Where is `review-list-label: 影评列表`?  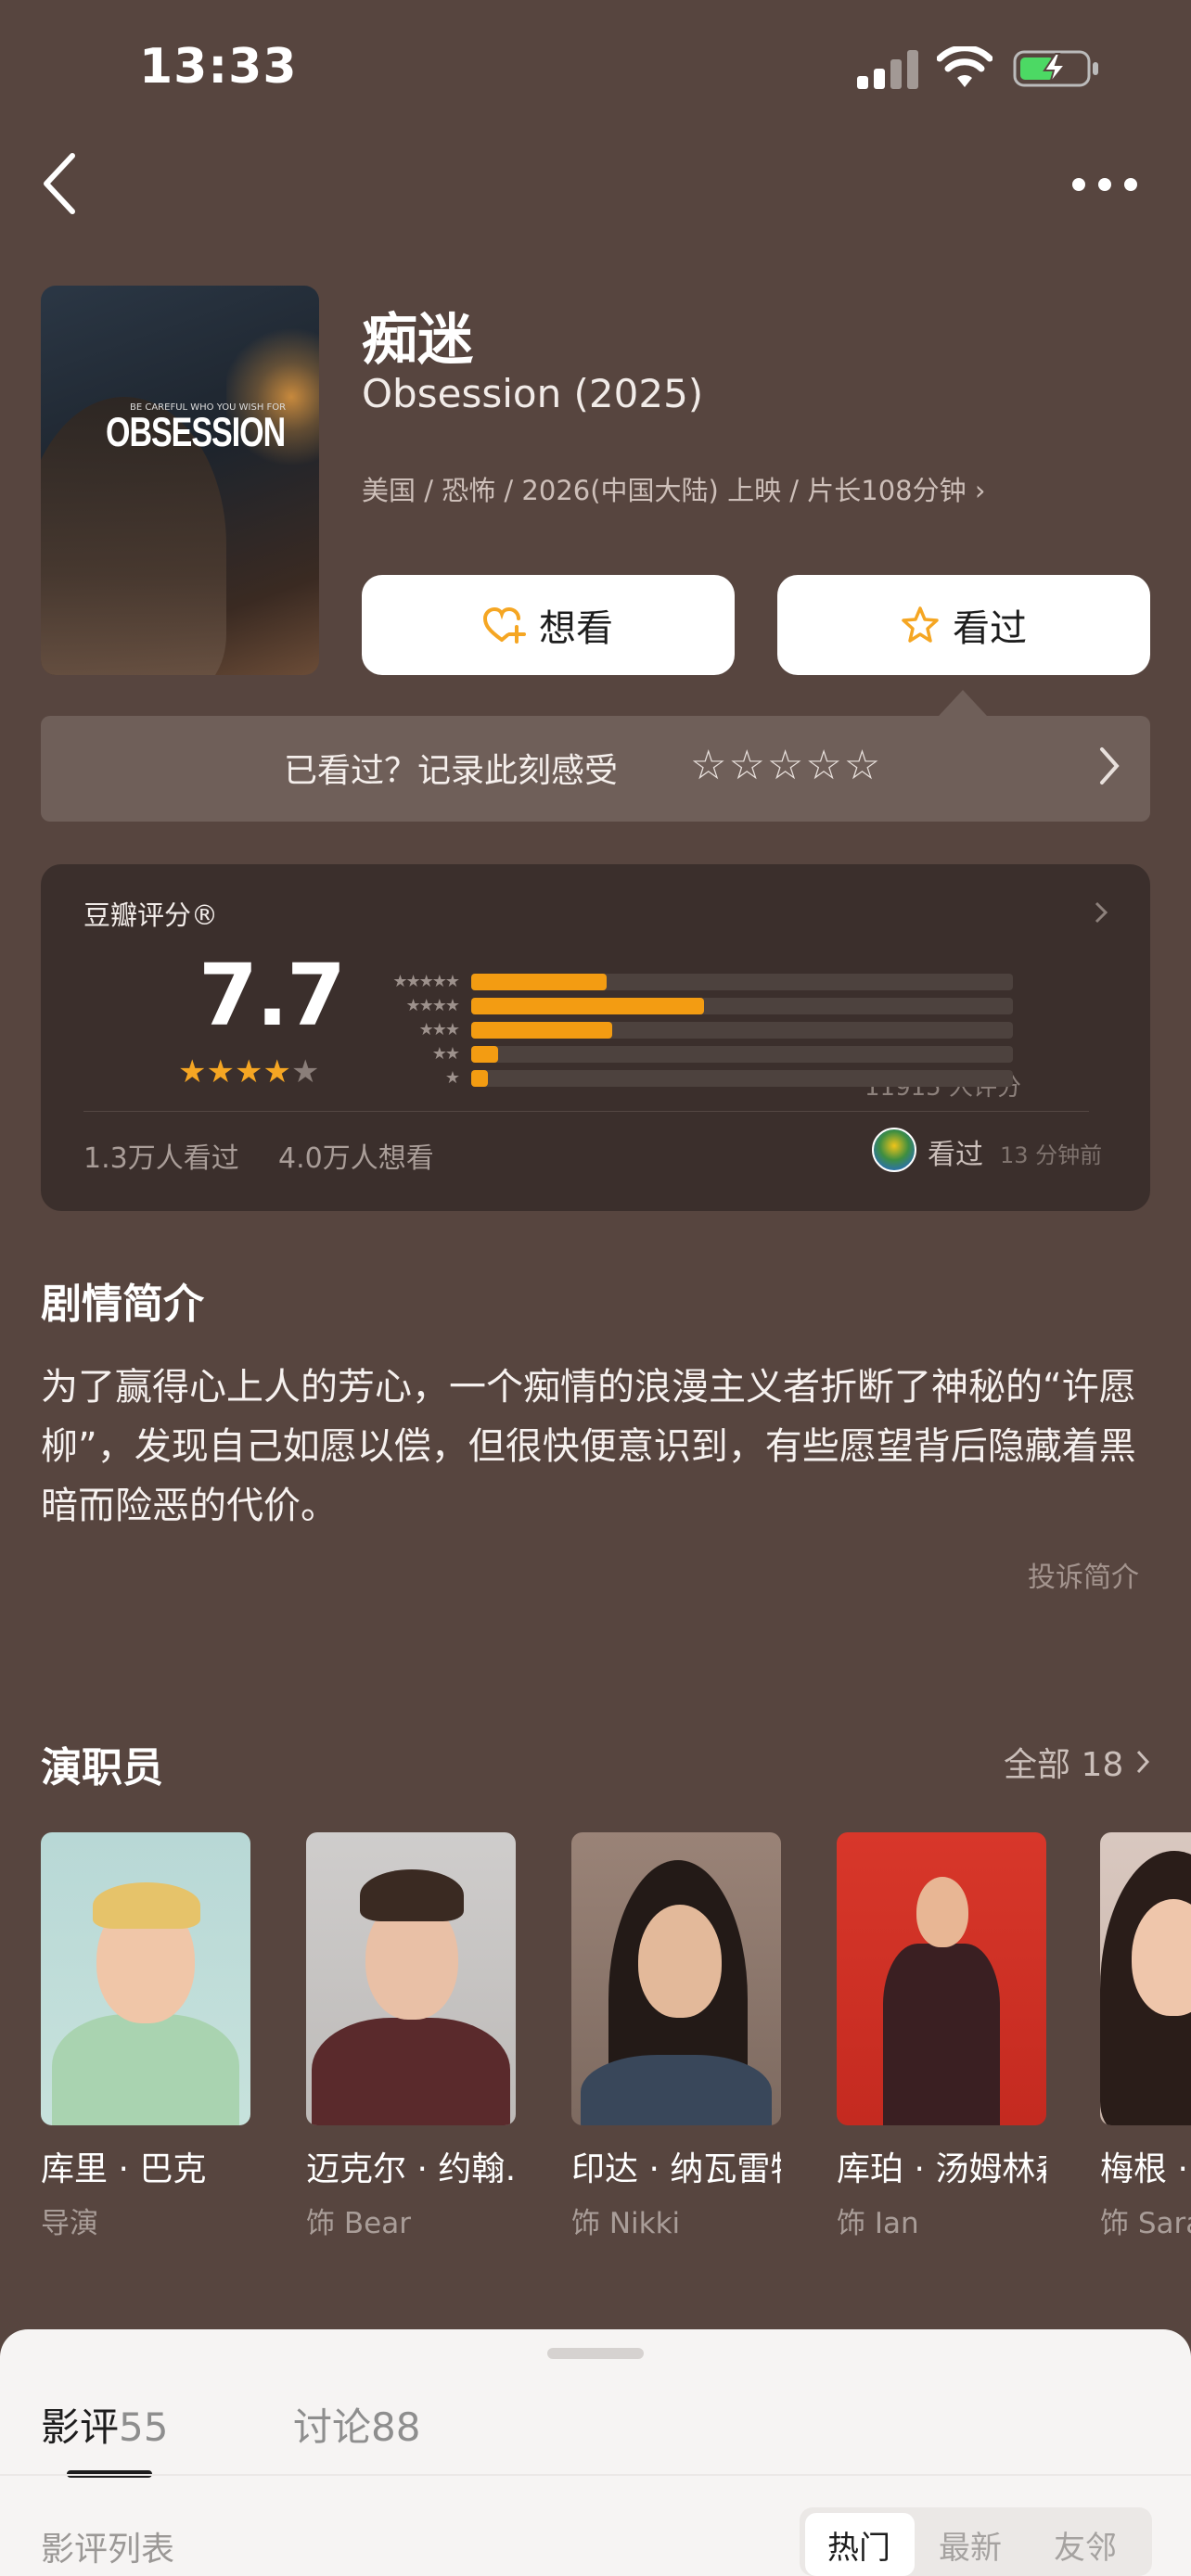 review-list-label: 影评列表 is located at coordinates (108, 2550).